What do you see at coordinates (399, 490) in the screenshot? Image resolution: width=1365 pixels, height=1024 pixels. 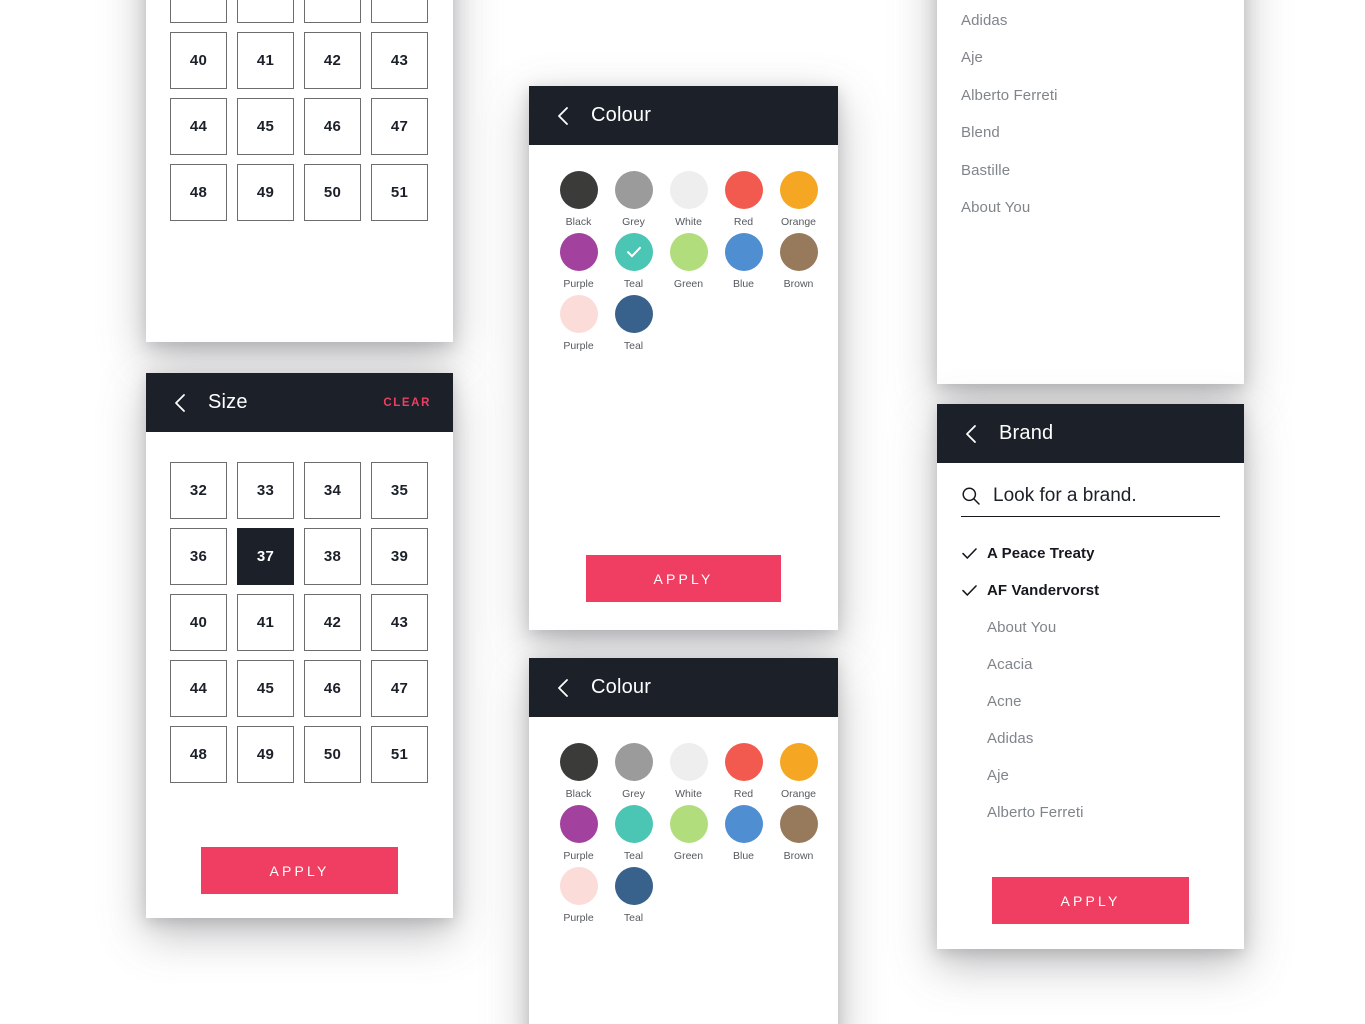 I see `size-cell: 35` at bounding box center [399, 490].